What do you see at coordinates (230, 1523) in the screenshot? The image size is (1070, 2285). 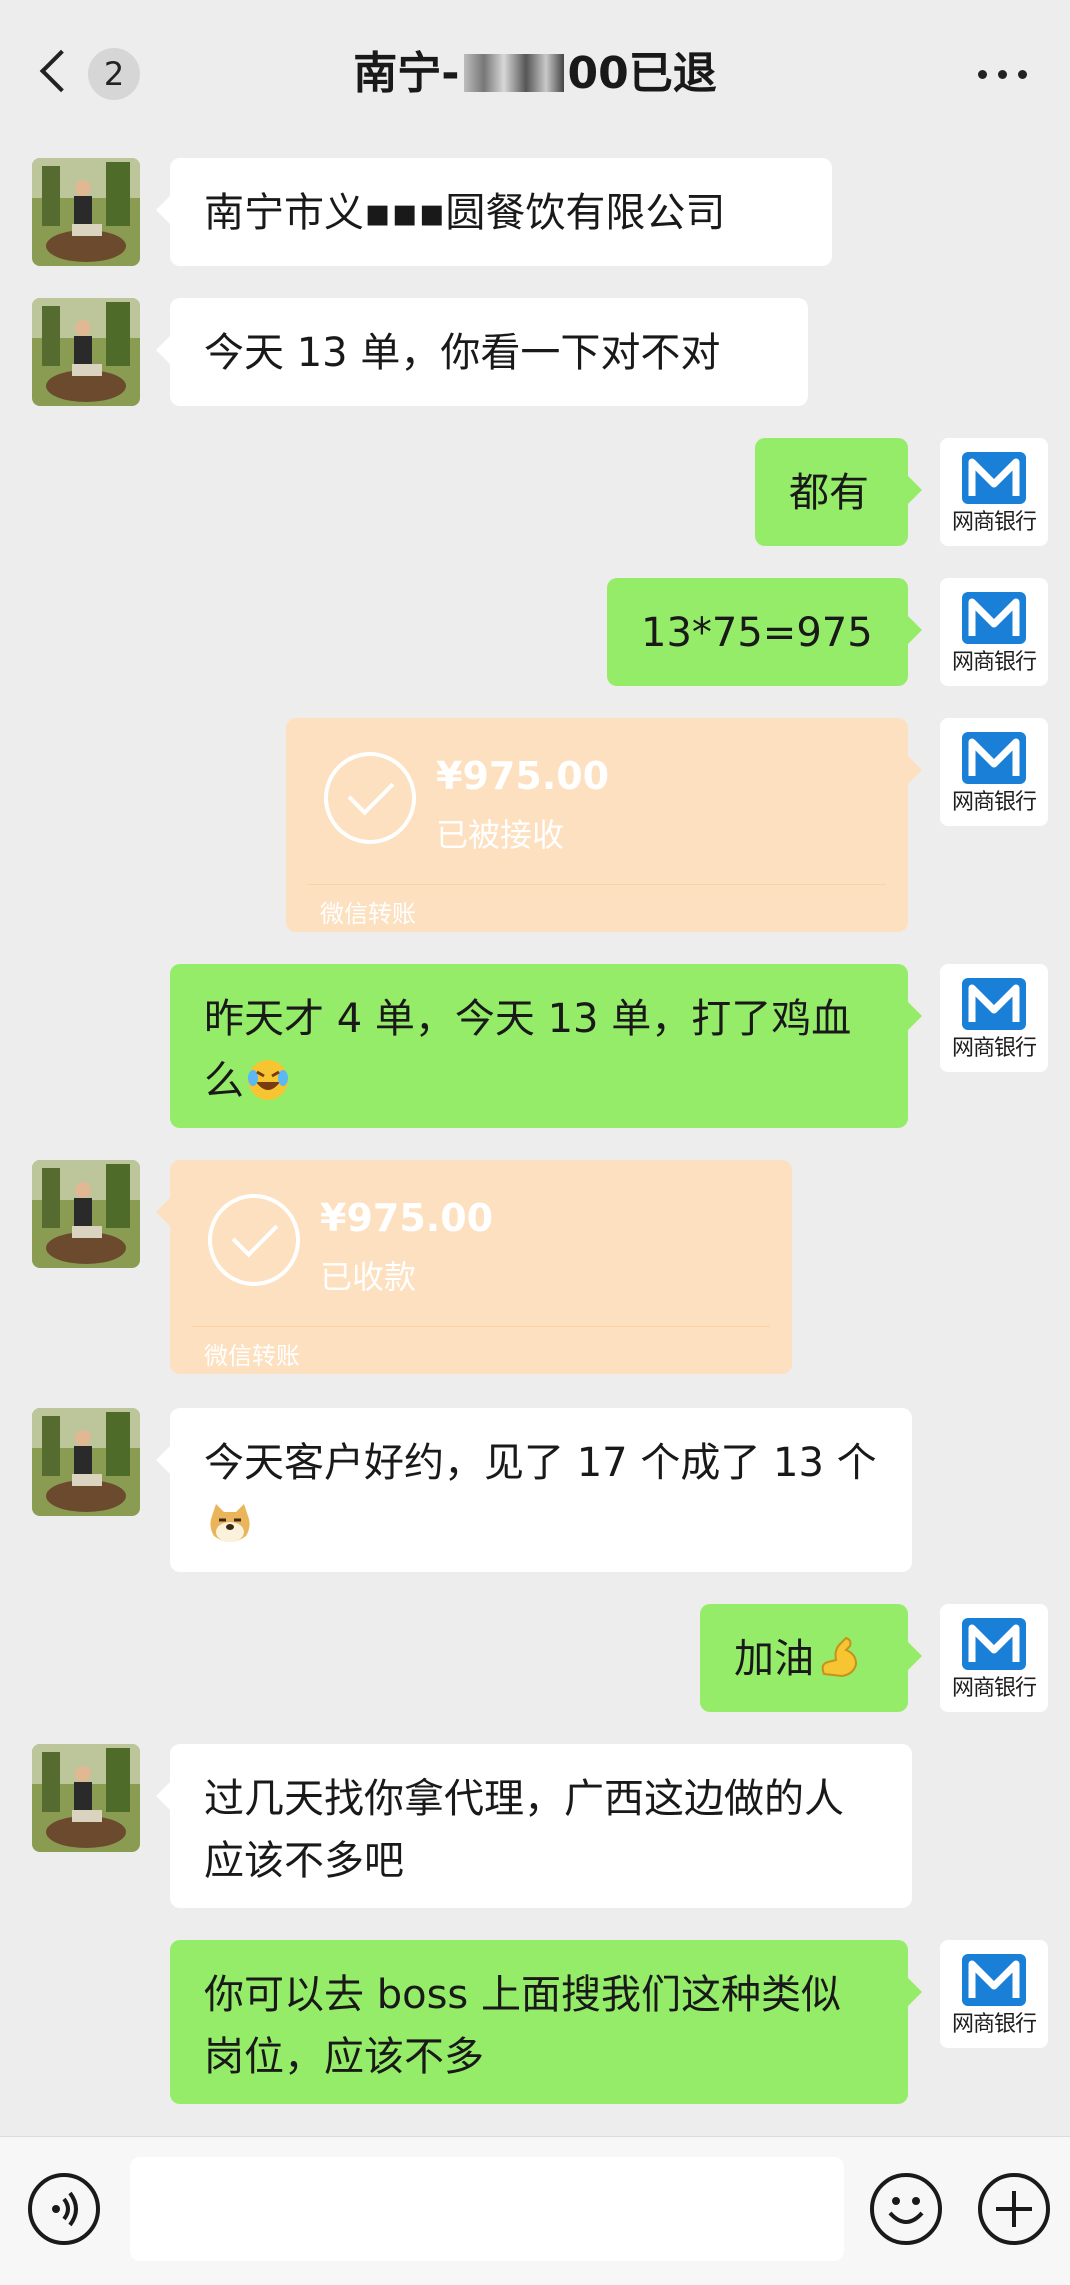 I see `doge-emoji-icon` at bounding box center [230, 1523].